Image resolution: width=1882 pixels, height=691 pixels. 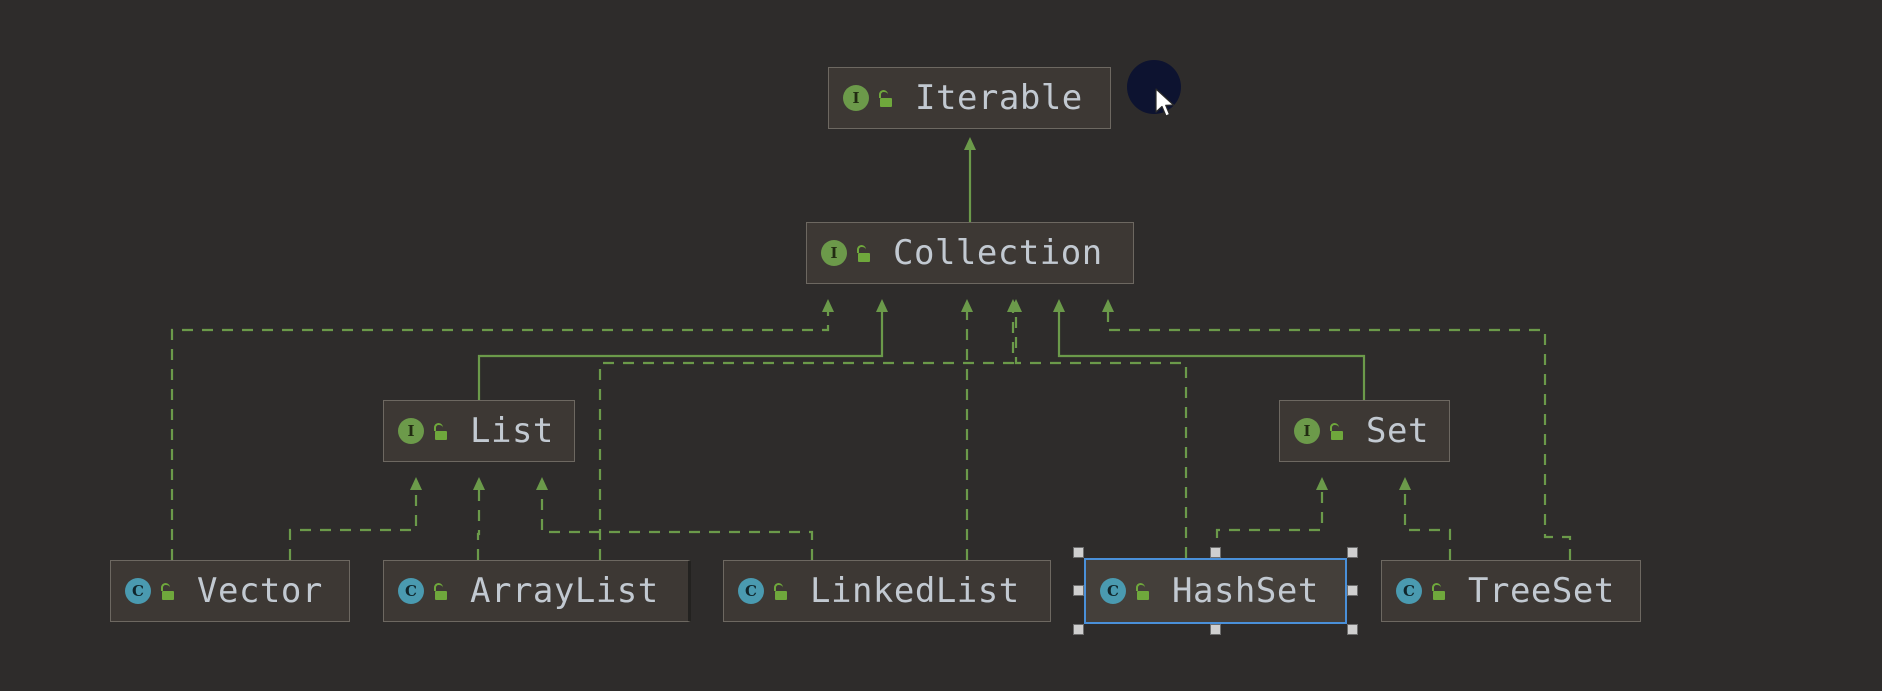 What do you see at coordinates (915, 591) in the screenshot?
I see `node-label: LinkedList` at bounding box center [915, 591].